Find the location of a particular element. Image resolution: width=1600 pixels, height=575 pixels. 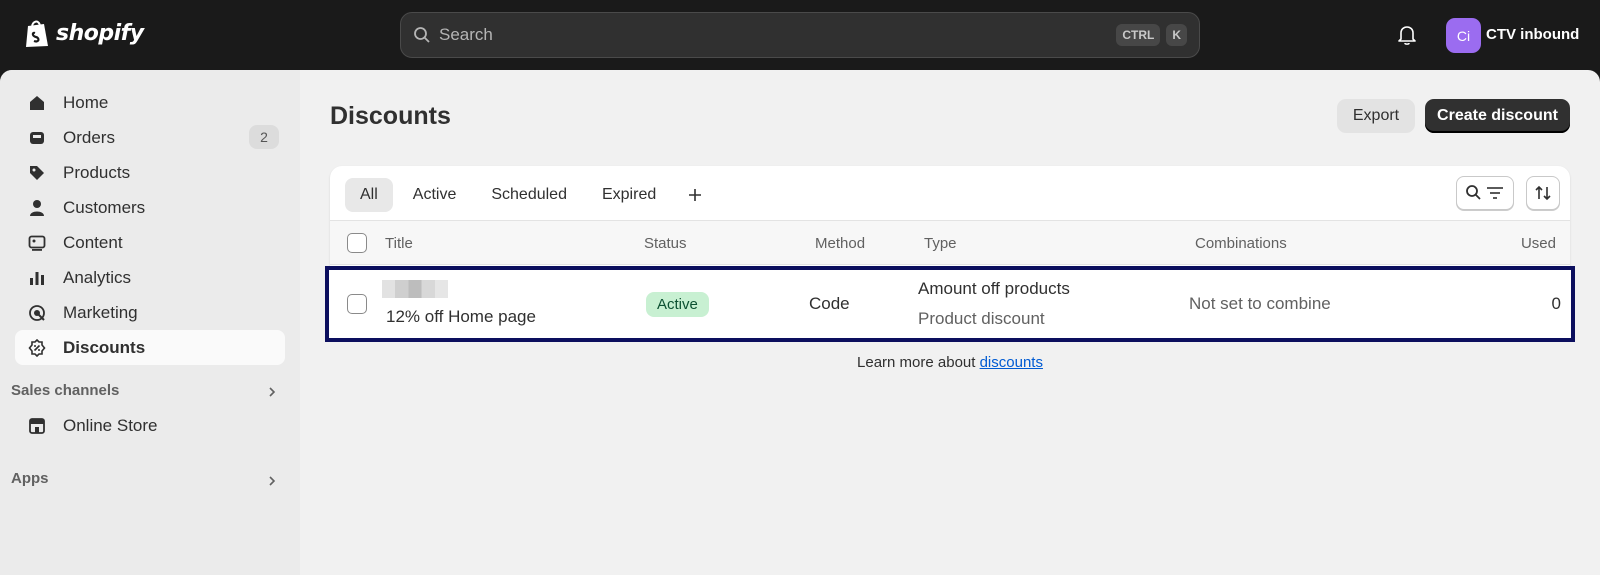

sort-button is located at coordinates (1543, 193).